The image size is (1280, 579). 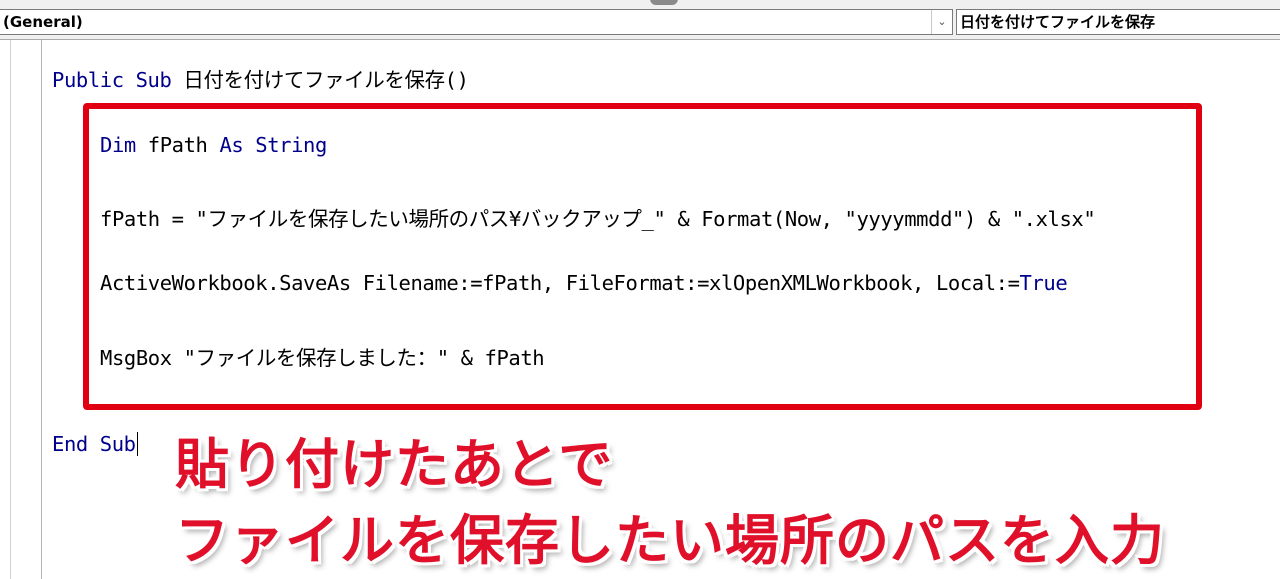 I want to click on procedure-combobox: 日付を付けてファイルを保存, so click(x=1118, y=22).